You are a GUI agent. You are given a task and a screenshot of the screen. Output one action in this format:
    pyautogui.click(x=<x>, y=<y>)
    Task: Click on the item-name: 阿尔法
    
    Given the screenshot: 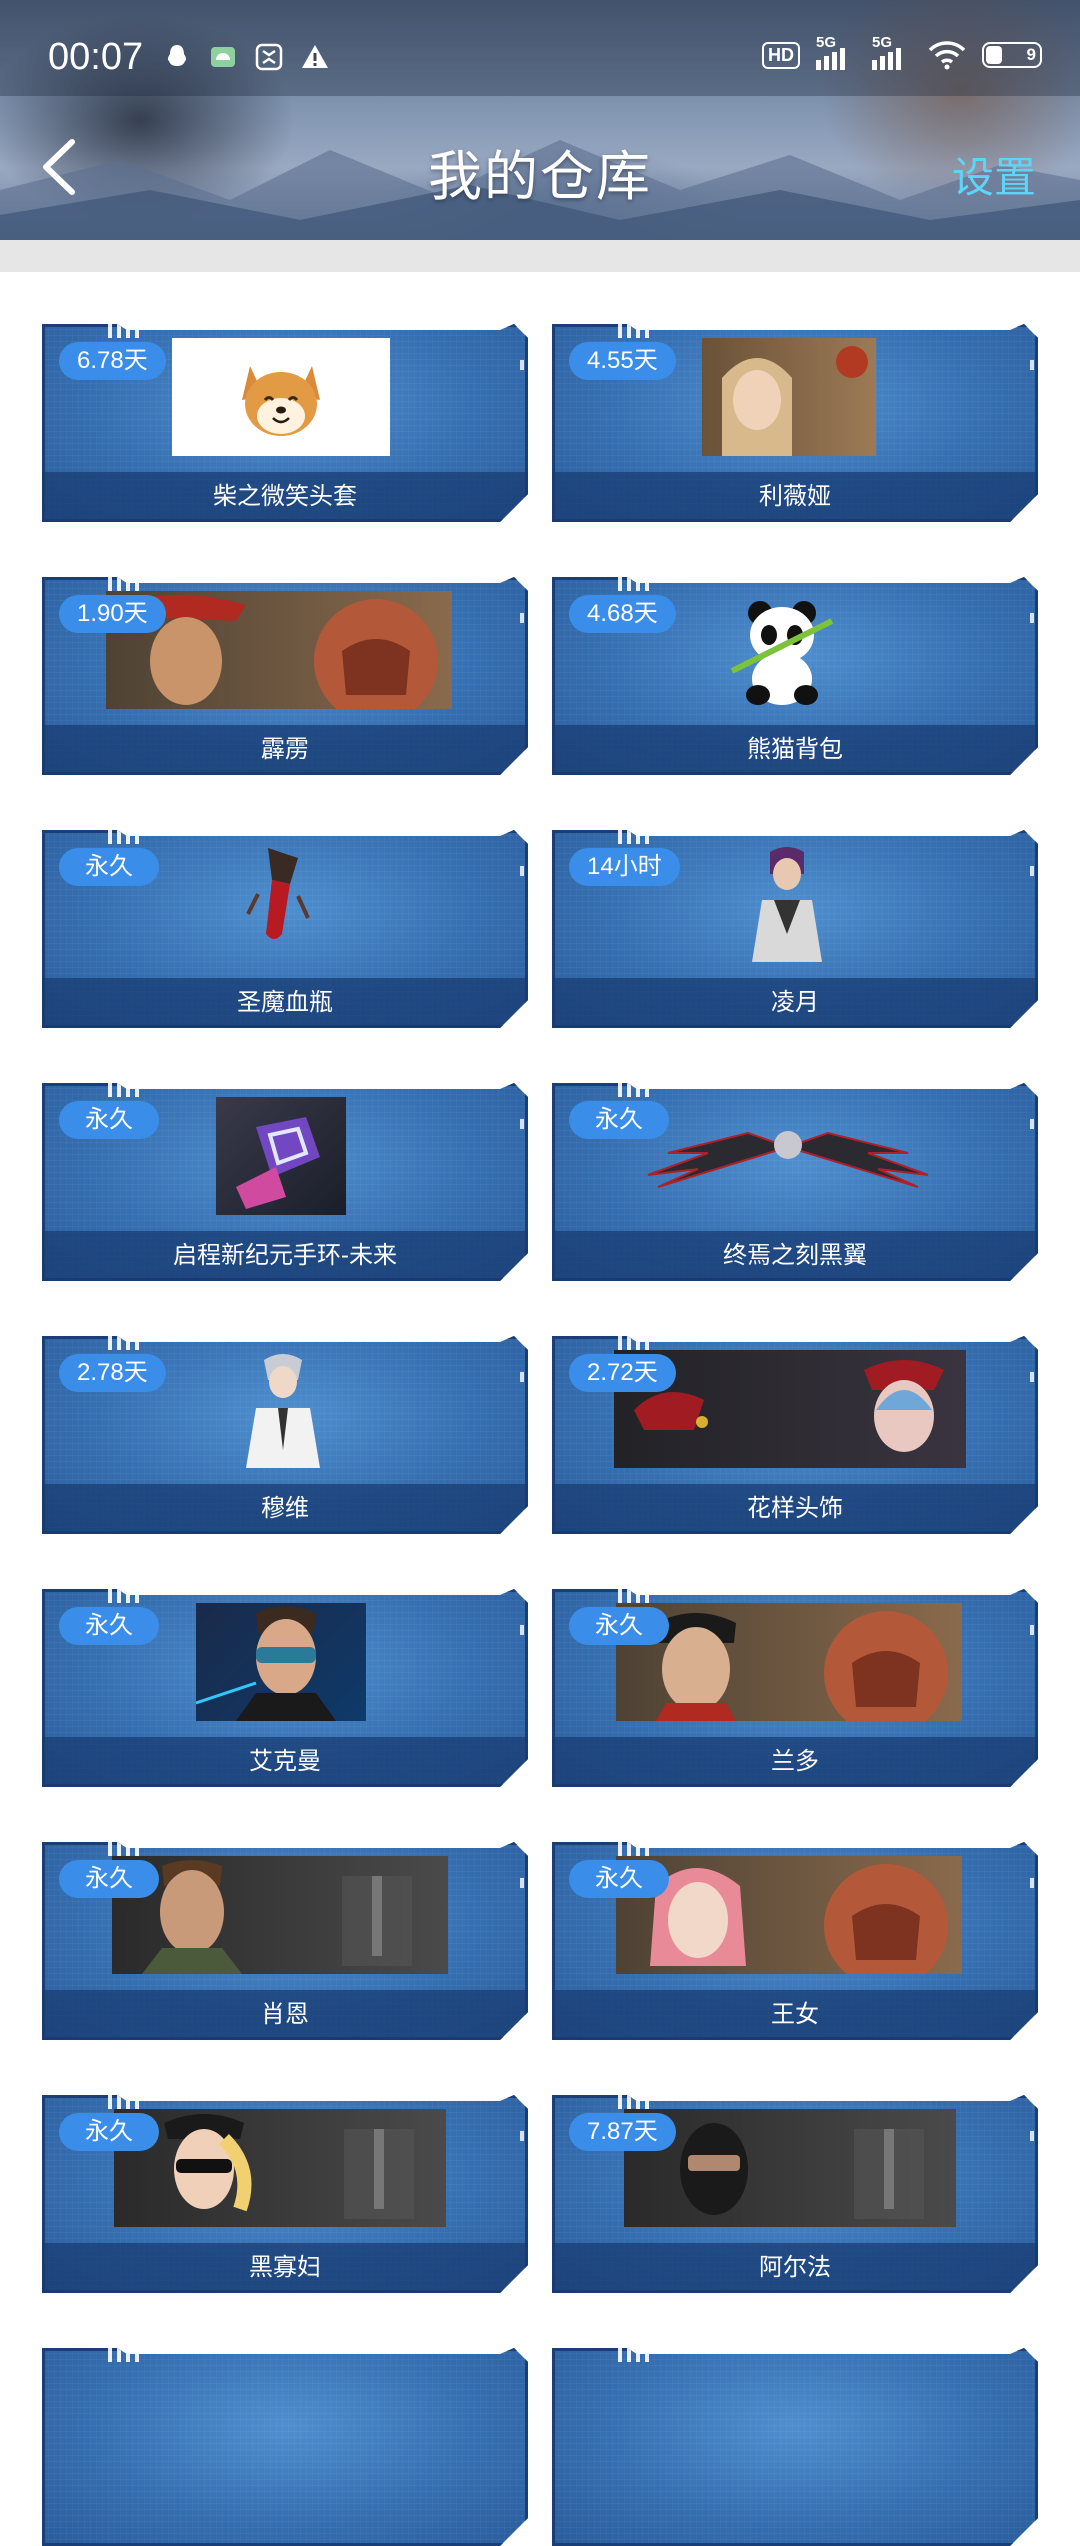 What is the action you would take?
    pyautogui.click(x=795, y=2268)
    